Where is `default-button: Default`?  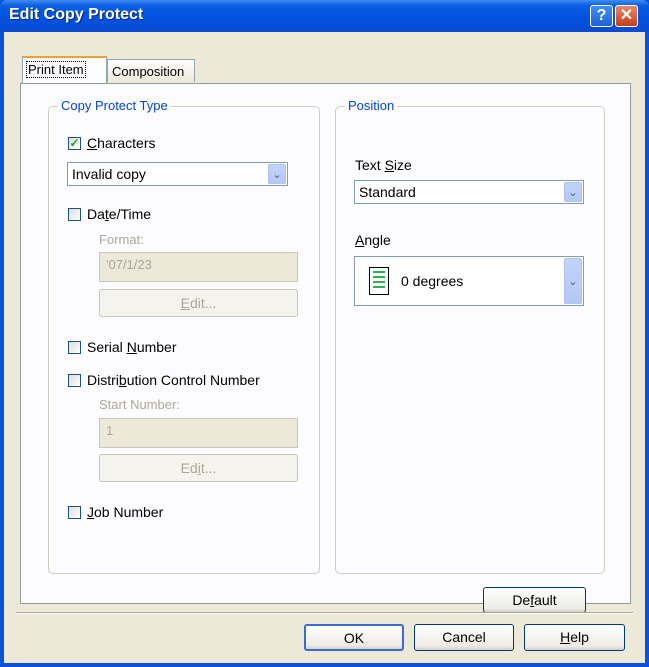
default-button: Default is located at coordinates (534, 600).